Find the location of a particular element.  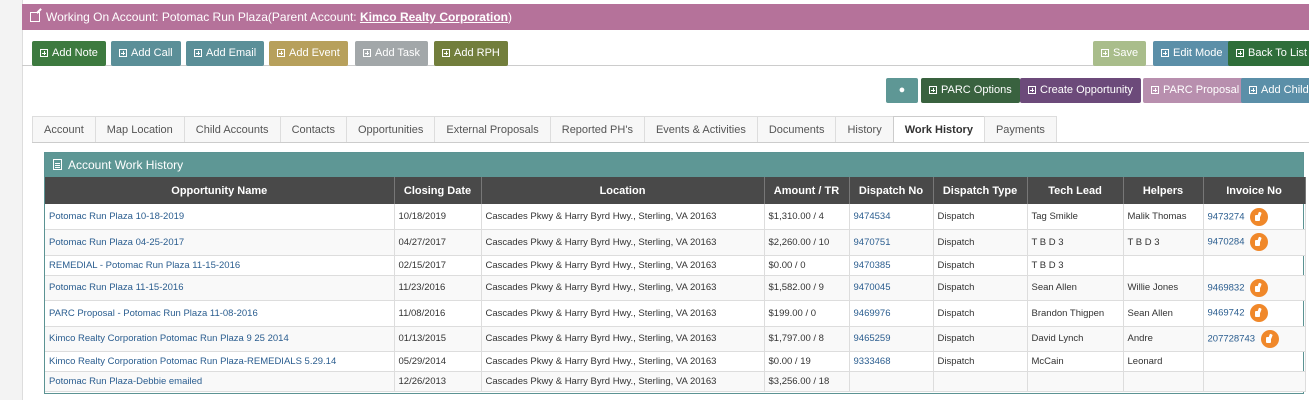

column-header: Dispatch Type is located at coordinates (980, 190).